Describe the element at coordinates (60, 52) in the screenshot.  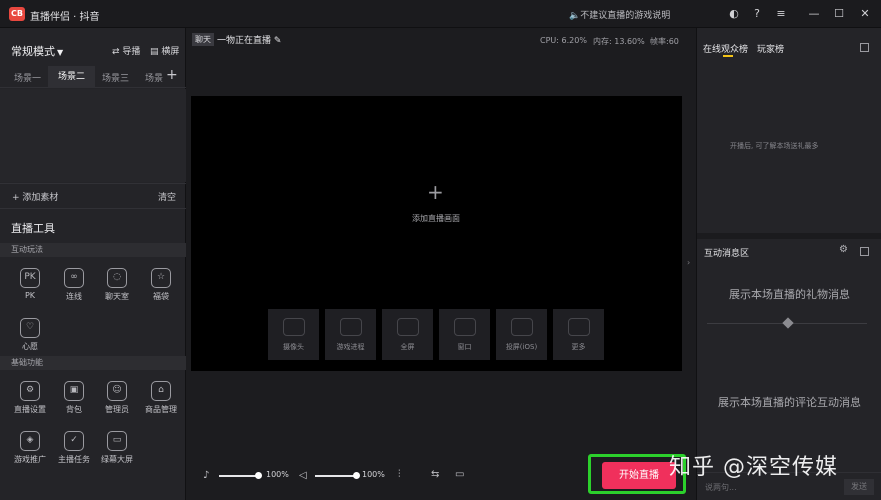
I see `caret-down-icon: ▼` at that location.